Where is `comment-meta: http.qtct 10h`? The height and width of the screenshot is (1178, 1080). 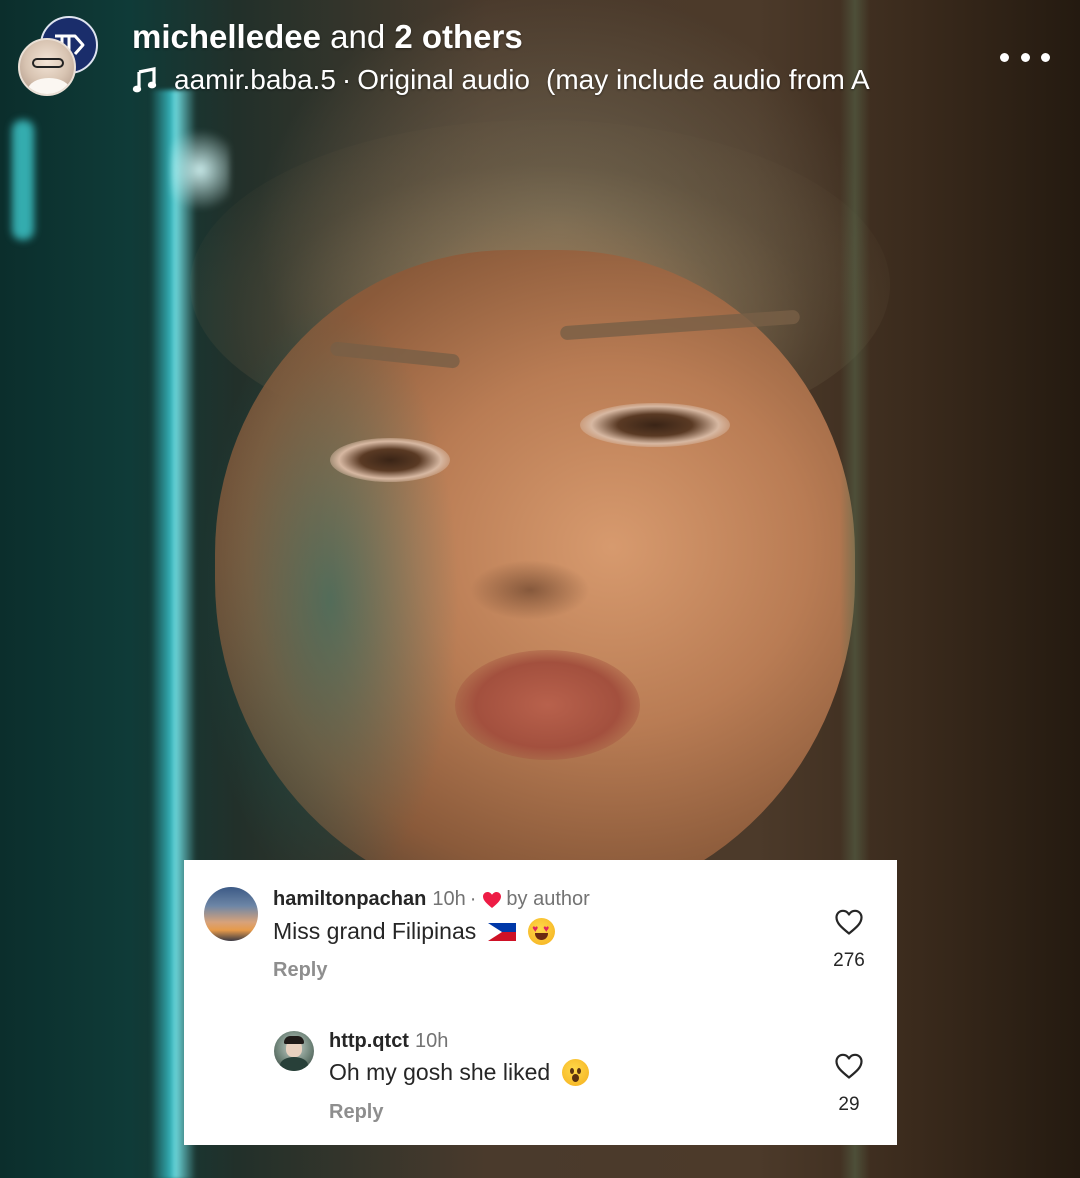 comment-meta: http.qtct 10h is located at coordinates (388, 1041).